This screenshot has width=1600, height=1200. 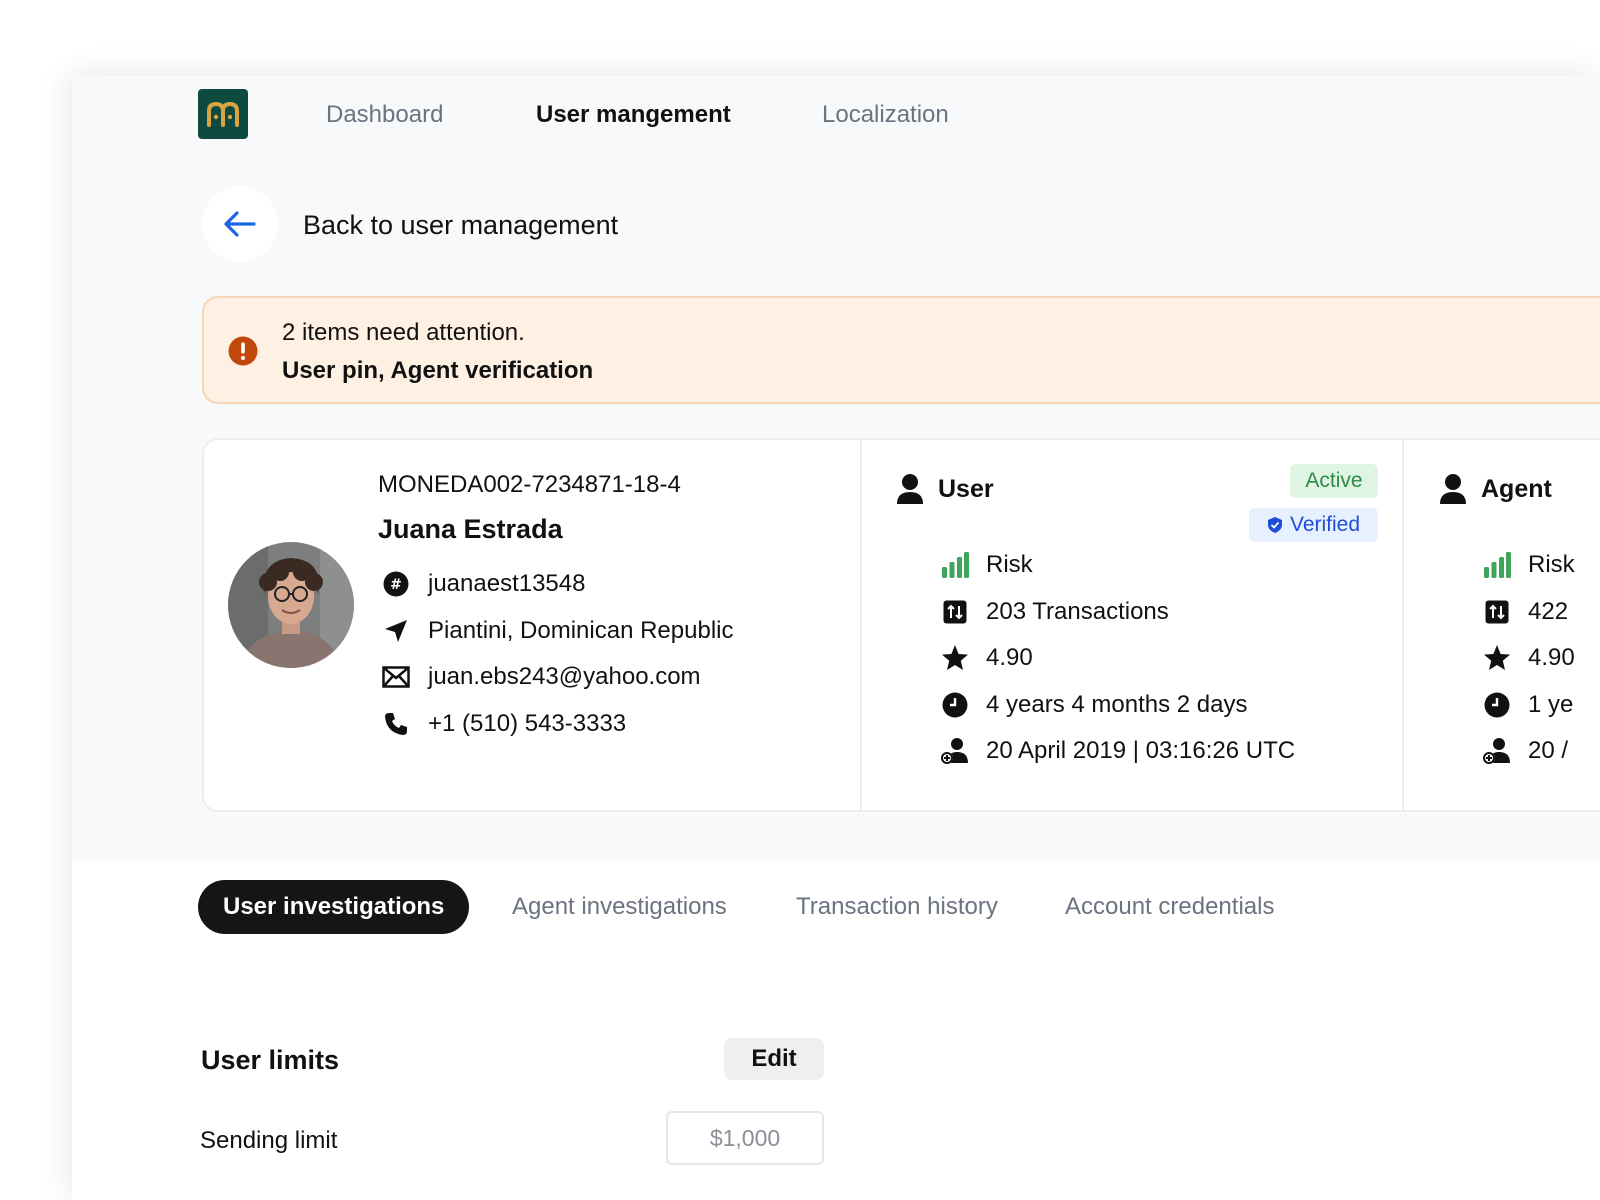 I want to click on arrow-left-icon, so click(x=240, y=224).